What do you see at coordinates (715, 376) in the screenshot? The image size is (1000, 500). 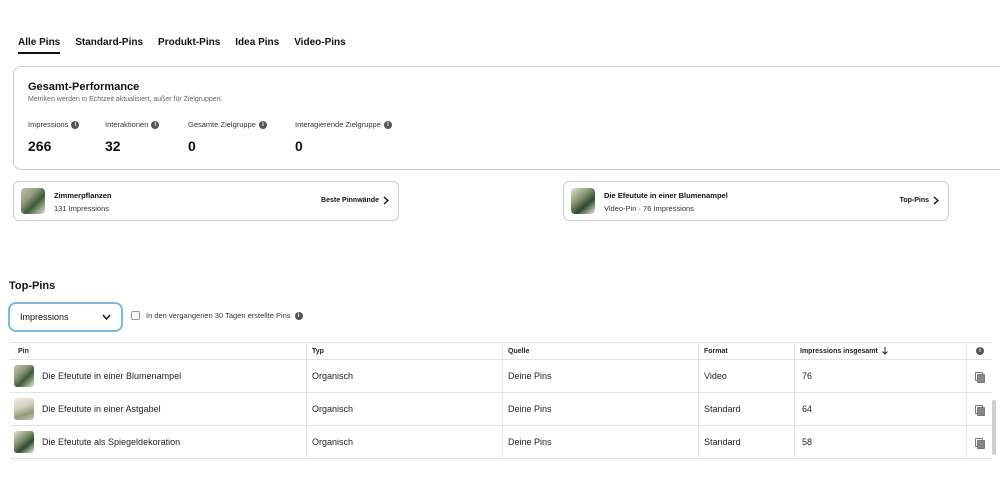 I see `format-cell: Video` at bounding box center [715, 376].